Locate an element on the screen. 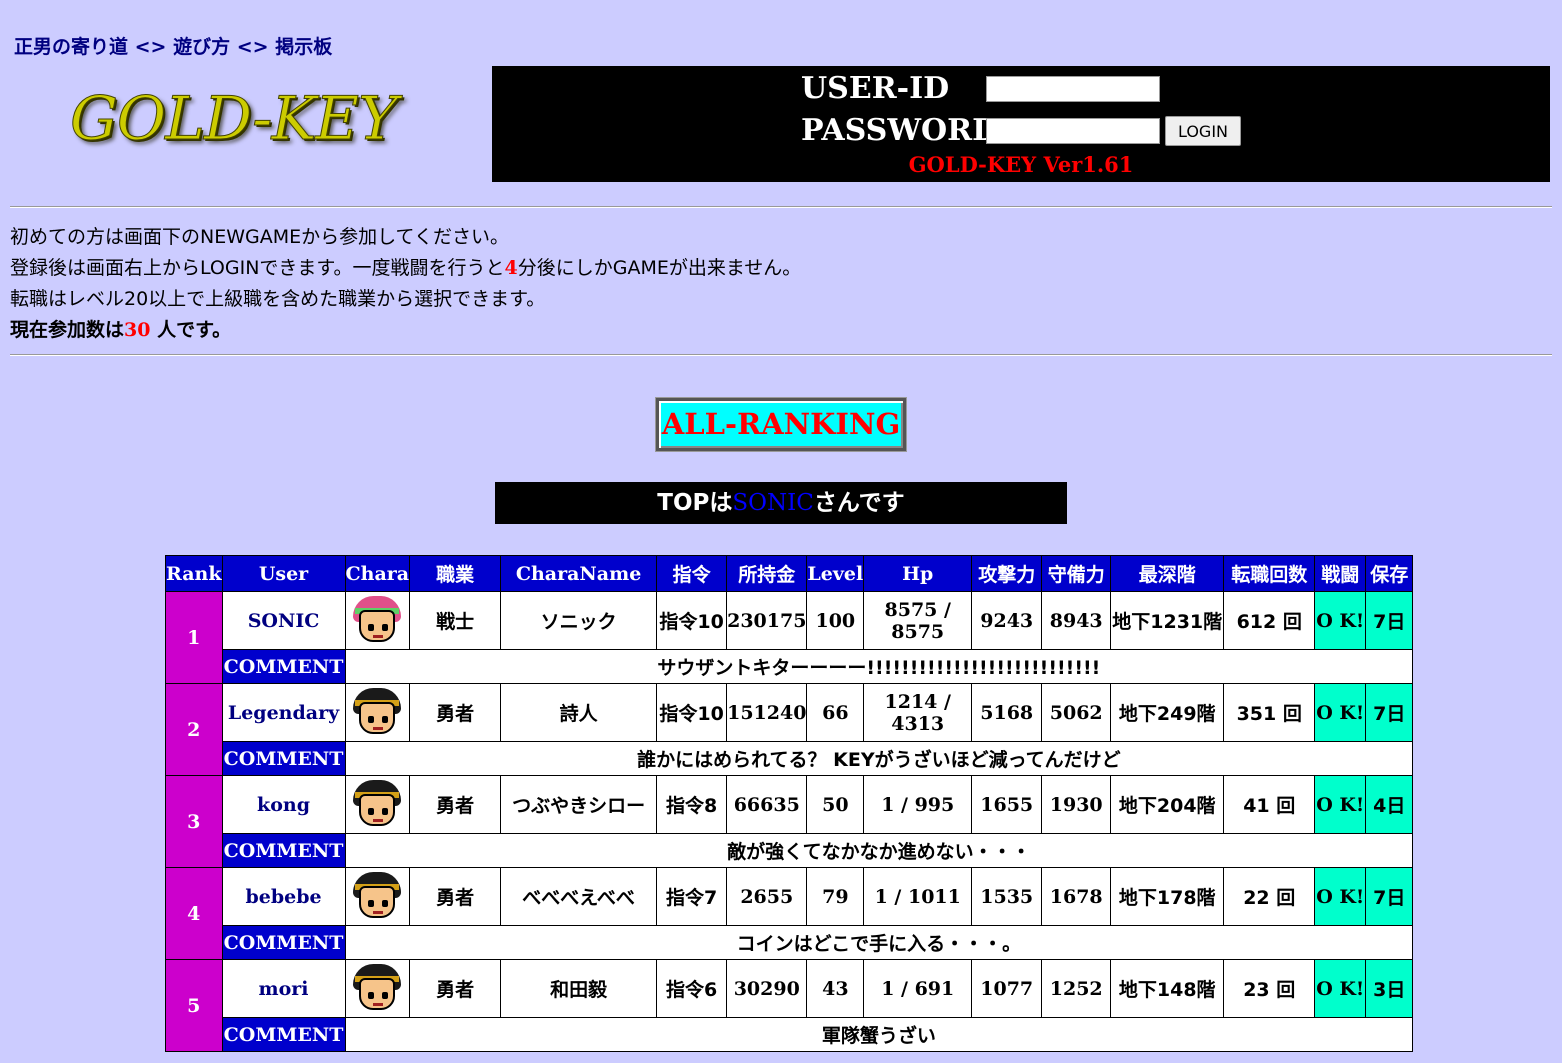  user-link: bebebe is located at coordinates (283, 896).